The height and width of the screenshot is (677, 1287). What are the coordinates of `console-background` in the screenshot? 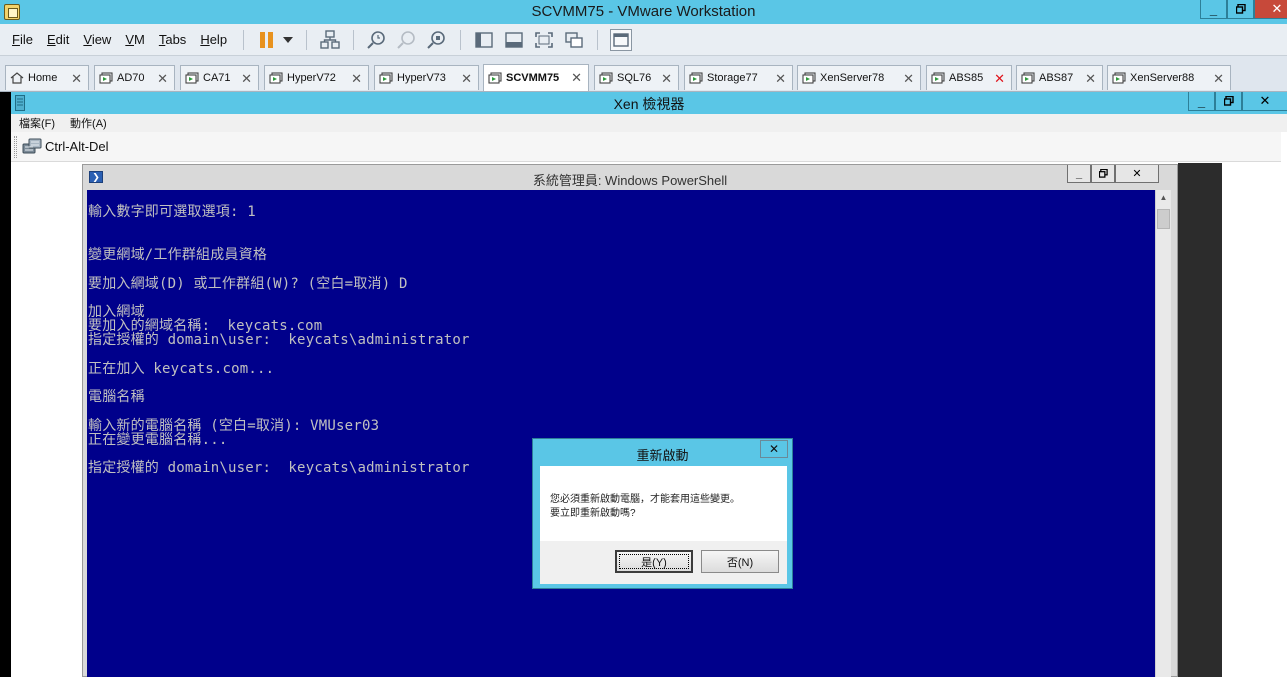 It's located at (1200, 420).